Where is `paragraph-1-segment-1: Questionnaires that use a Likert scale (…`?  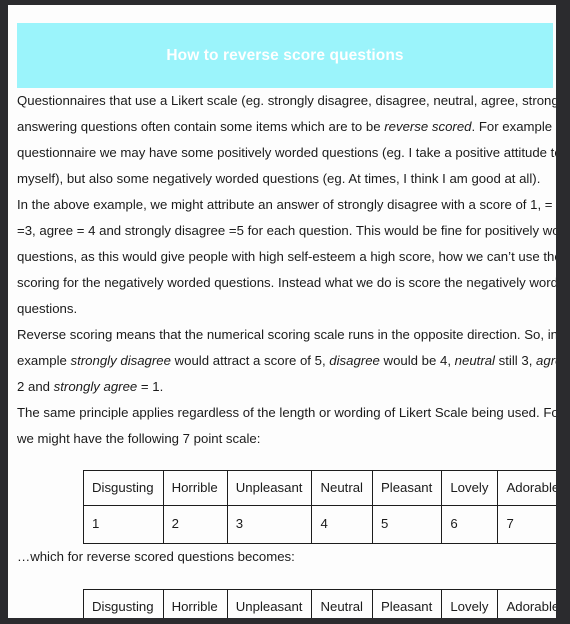 paragraph-1-segment-1: Questionnaires that use a Likert scale (… is located at coordinates (286, 100).